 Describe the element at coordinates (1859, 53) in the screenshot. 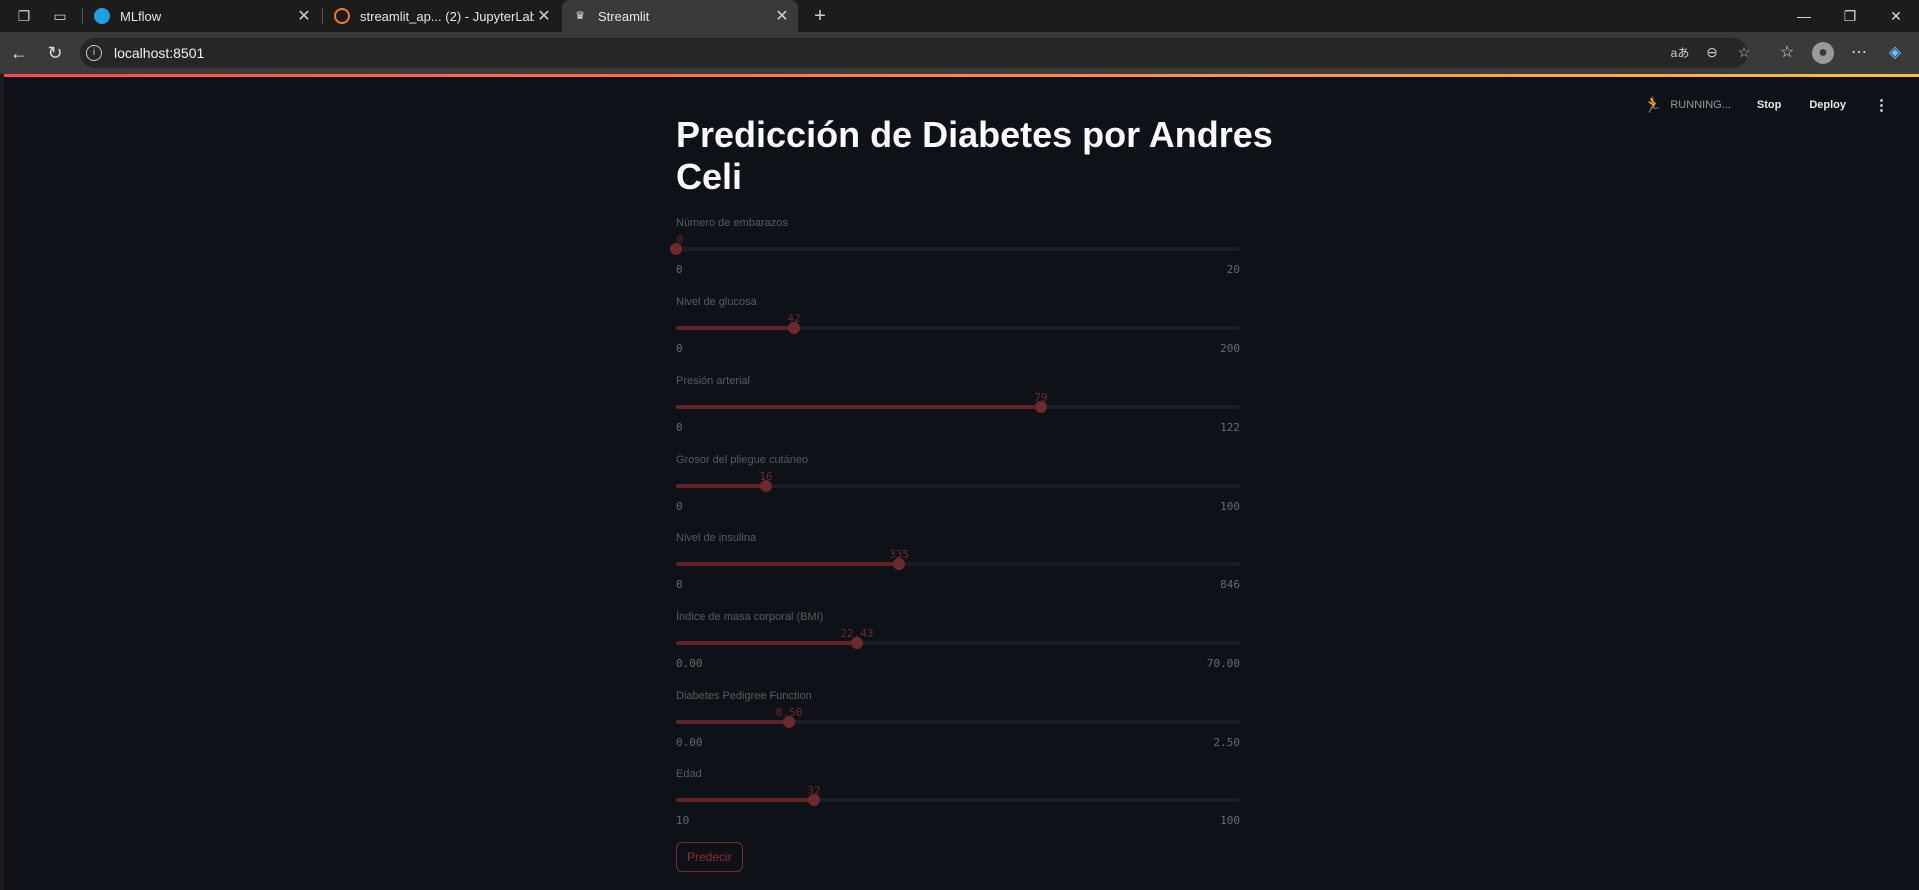

I see `more-options-icon: ⋯` at that location.